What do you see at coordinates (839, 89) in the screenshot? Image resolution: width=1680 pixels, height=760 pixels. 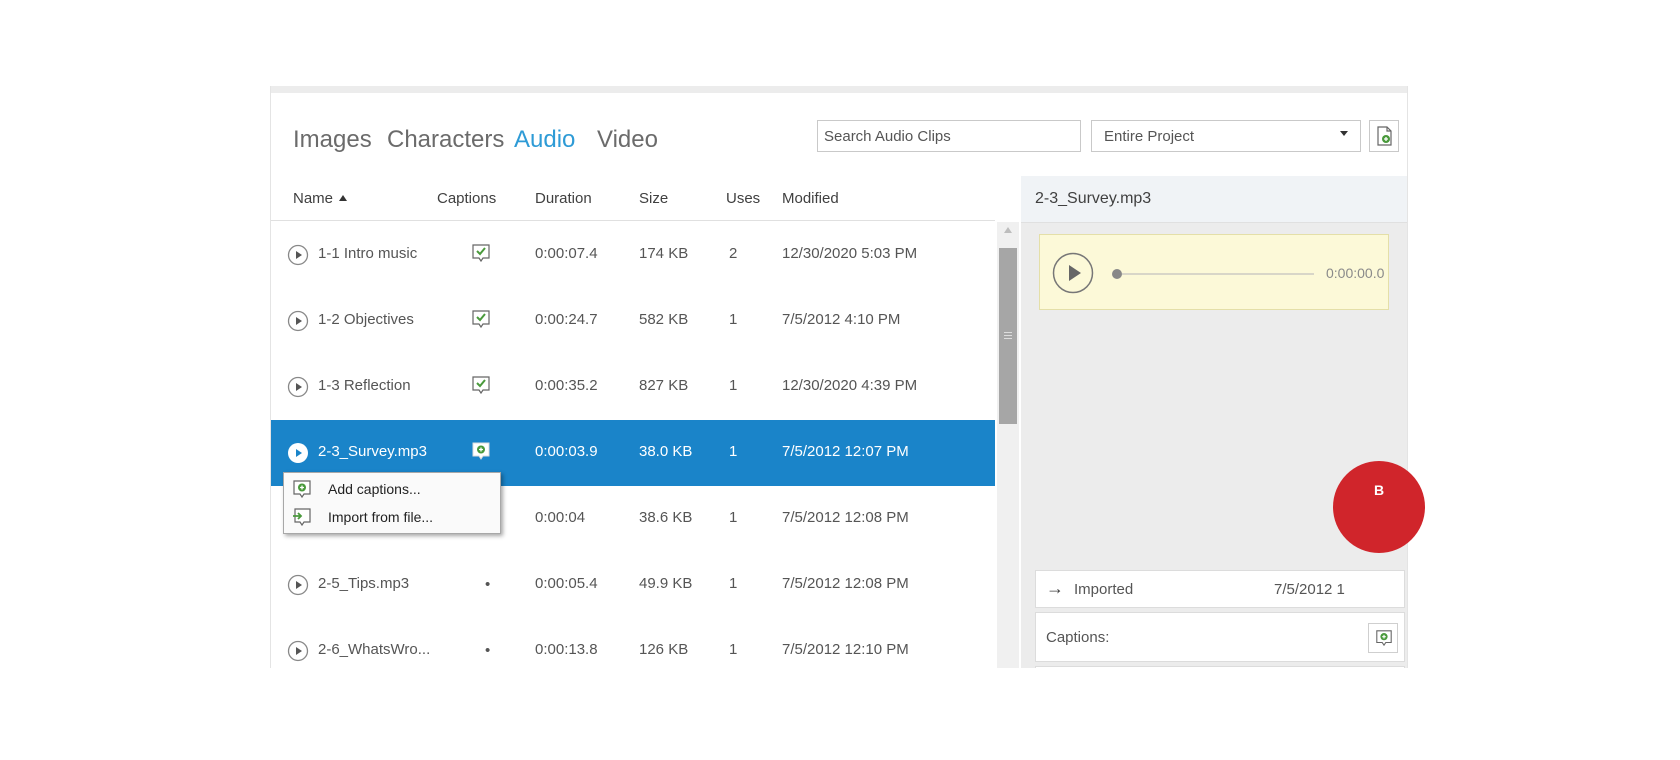 I see `top-strip` at bounding box center [839, 89].